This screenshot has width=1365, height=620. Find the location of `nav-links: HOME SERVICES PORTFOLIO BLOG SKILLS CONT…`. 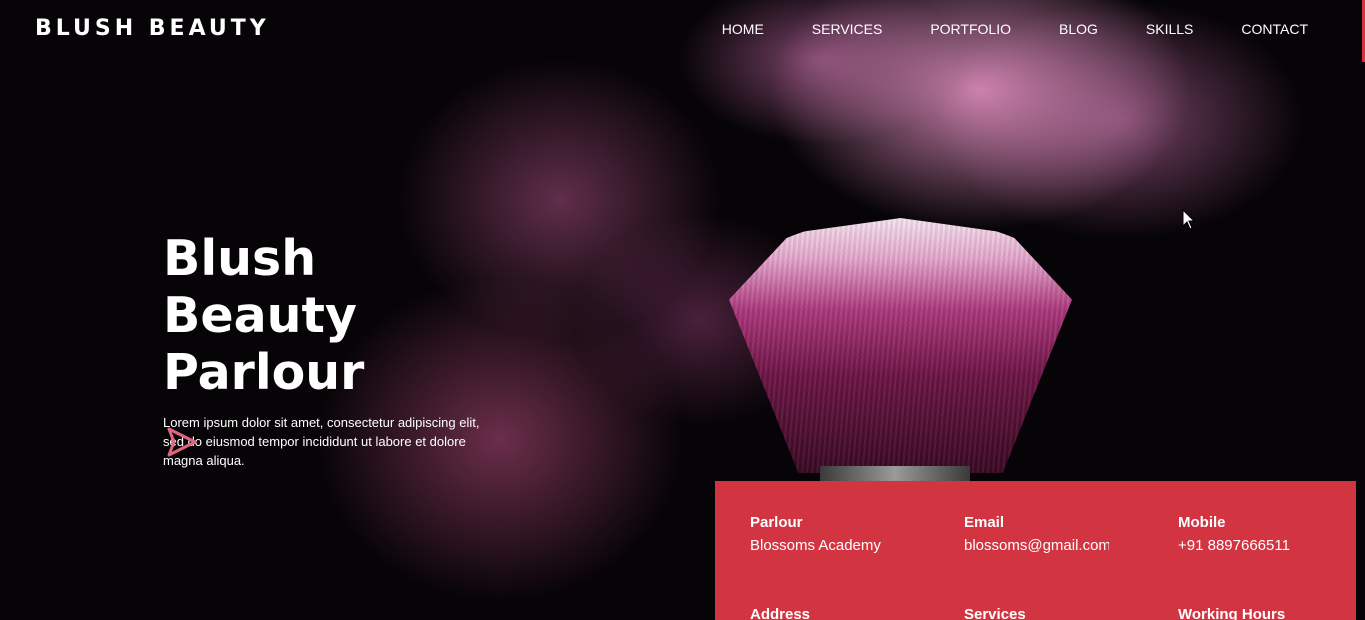

nav-links: HOME SERVICES PORTFOLIO BLOG SKILLS CONT… is located at coordinates (1015, 29).